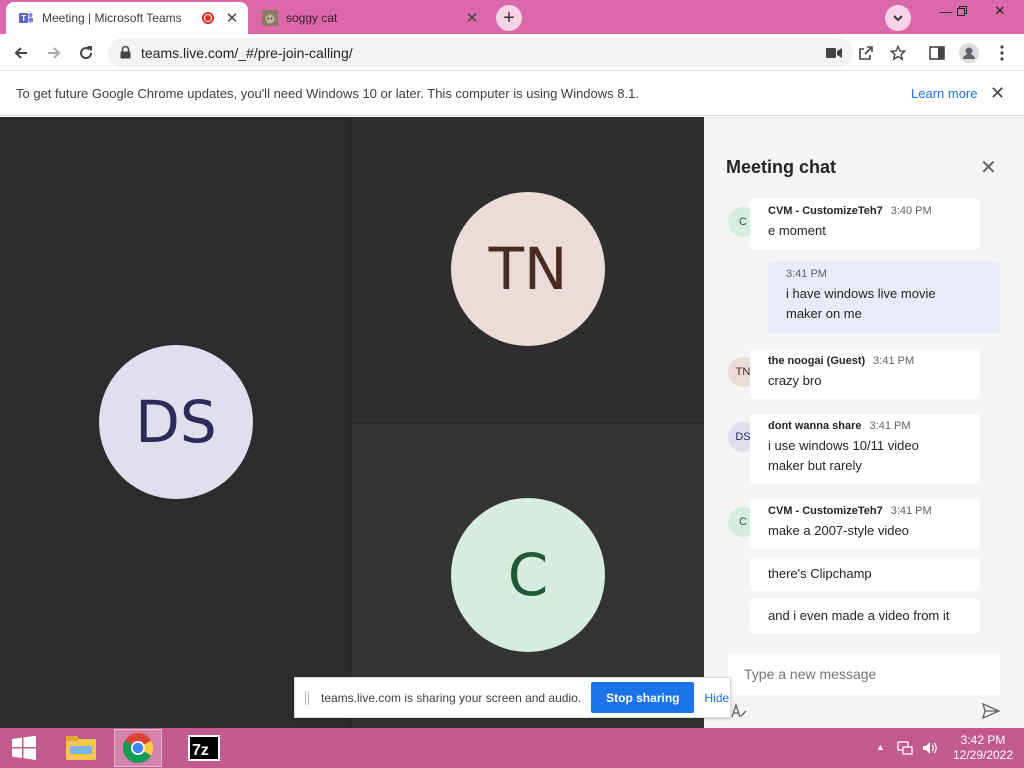  I want to click on chat-message: and i even made a video from it, so click(865, 616).